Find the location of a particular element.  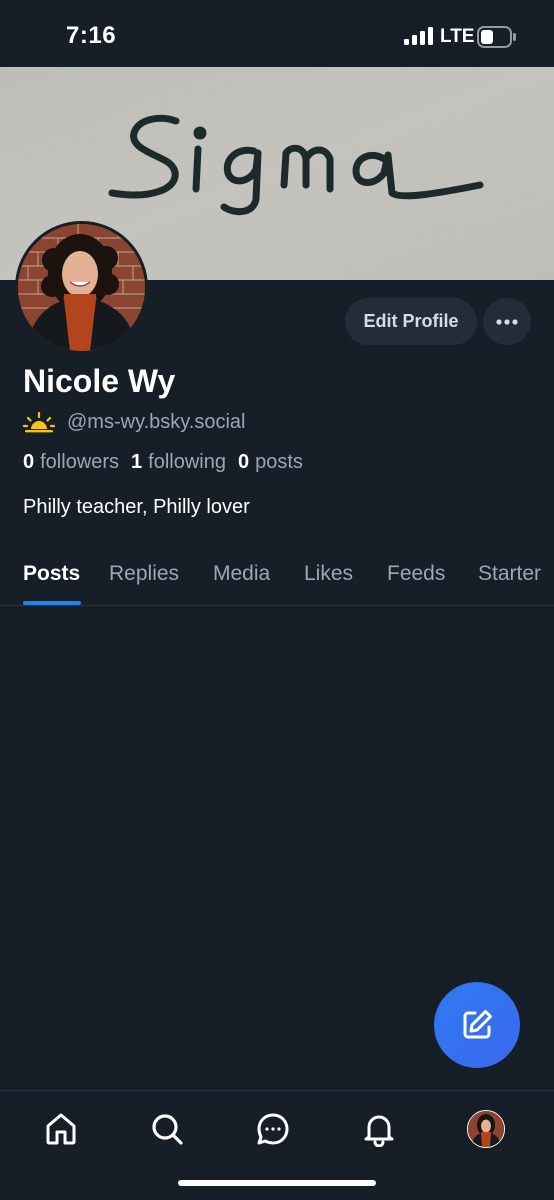

following-stat: 1 following is located at coordinates (178, 462).